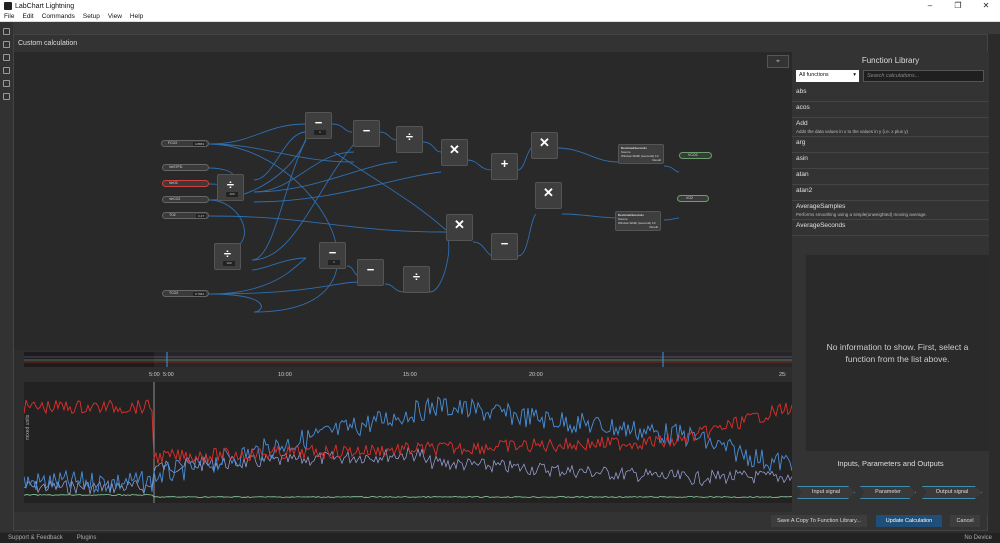 Image resolution: width=1000 pixels, height=543 pixels. I want to click on signal-trace-green, so click(408, 496).